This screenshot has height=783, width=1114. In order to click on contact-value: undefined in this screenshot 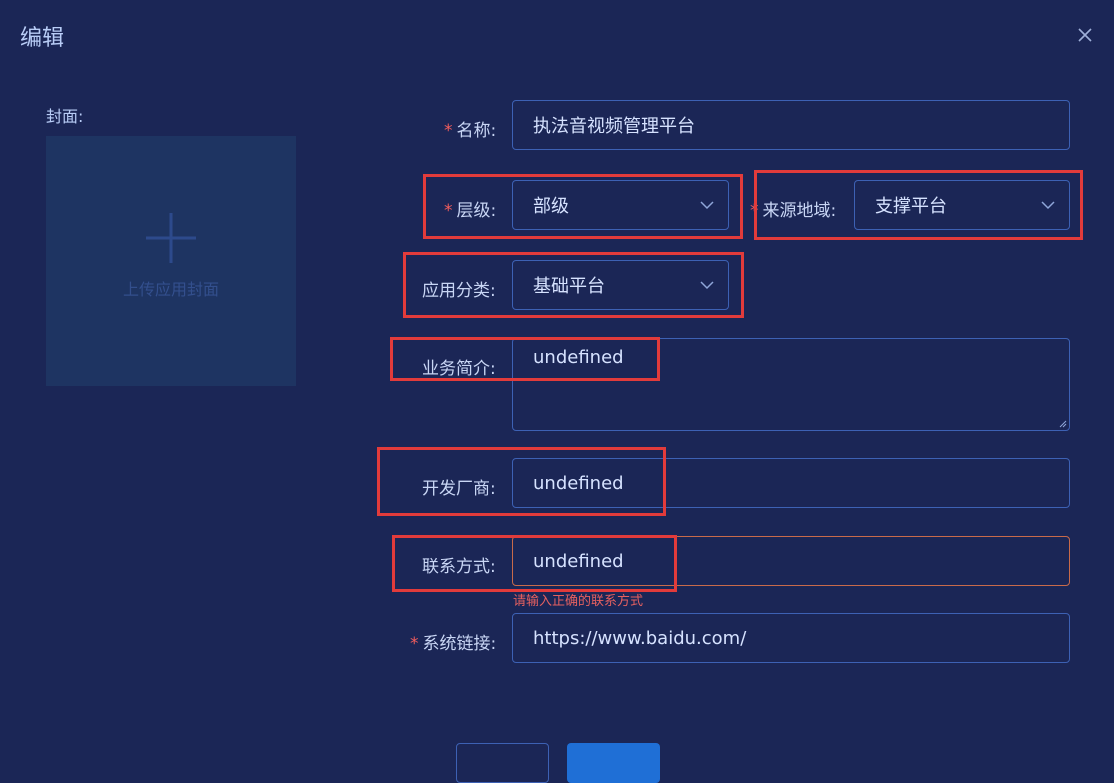, I will do `click(578, 561)`.